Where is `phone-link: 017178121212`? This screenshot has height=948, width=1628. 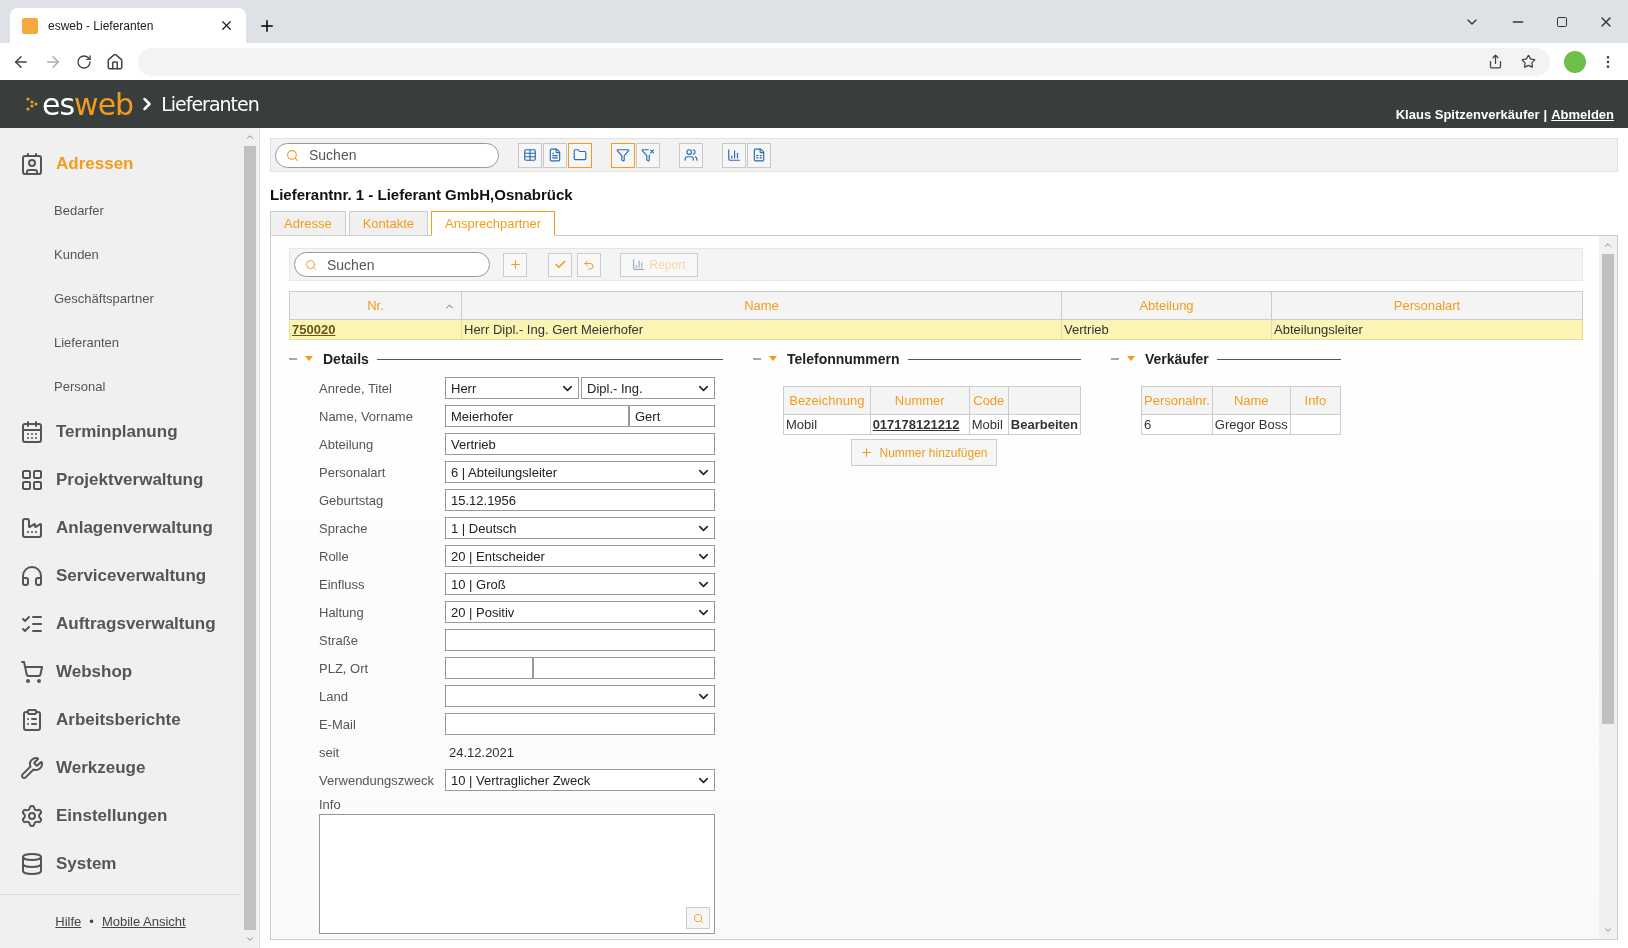 phone-link: 017178121212 is located at coordinates (916, 424).